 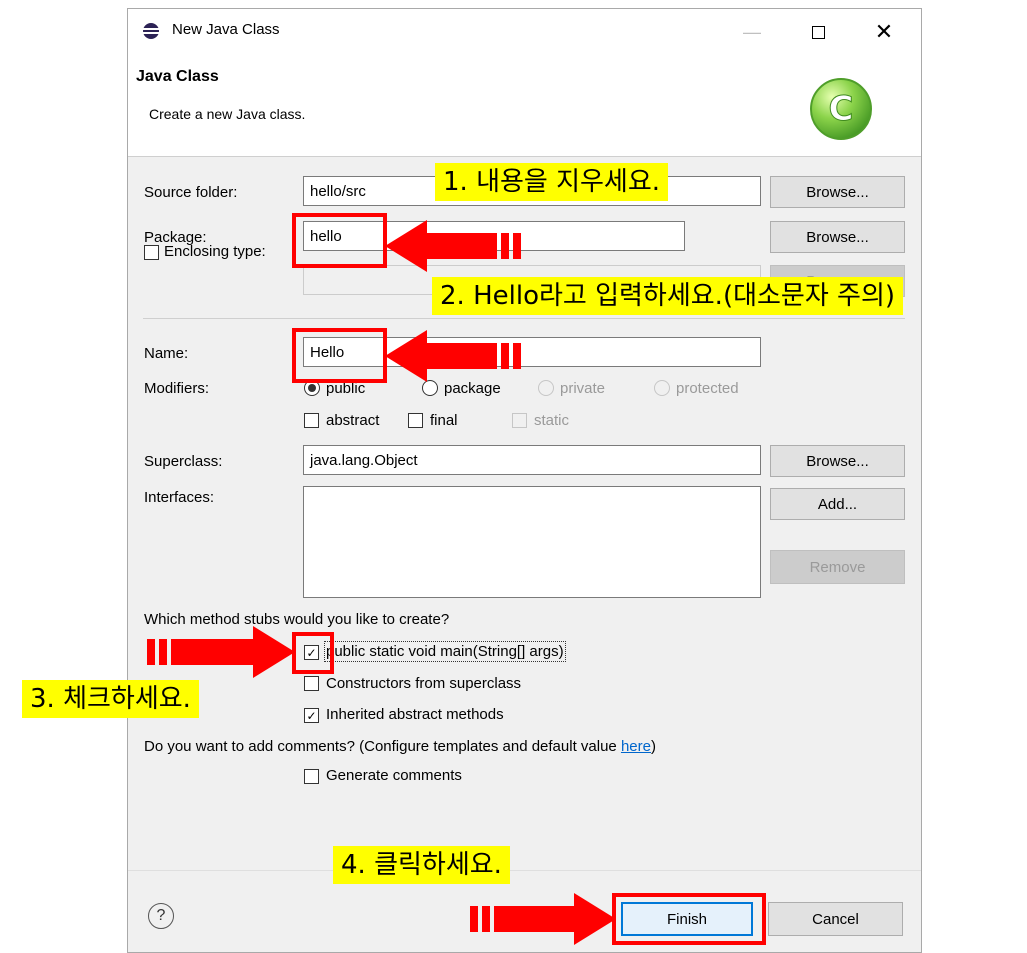 What do you see at coordinates (752, 32) in the screenshot?
I see `minimize-button: —` at bounding box center [752, 32].